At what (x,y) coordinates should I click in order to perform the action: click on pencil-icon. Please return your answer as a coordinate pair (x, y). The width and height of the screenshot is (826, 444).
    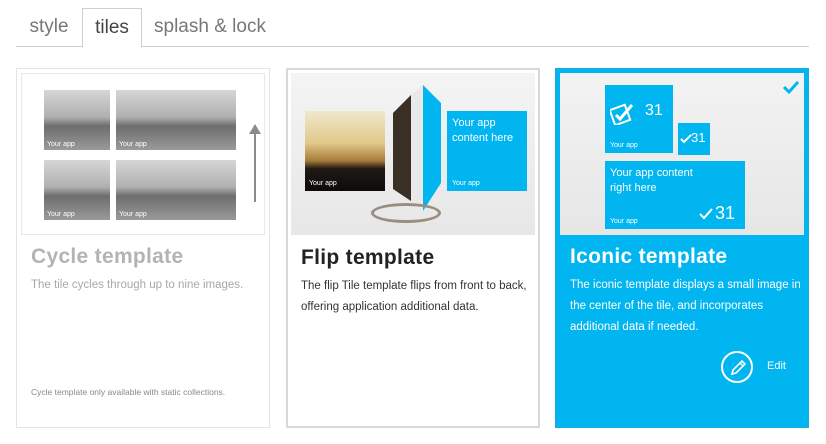
    Looking at the image, I should click on (738, 367).